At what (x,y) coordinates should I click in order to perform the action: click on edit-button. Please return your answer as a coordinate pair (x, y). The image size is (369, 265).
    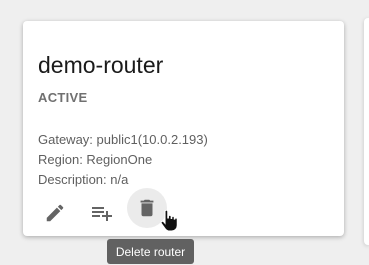
    Looking at the image, I should click on (55, 213).